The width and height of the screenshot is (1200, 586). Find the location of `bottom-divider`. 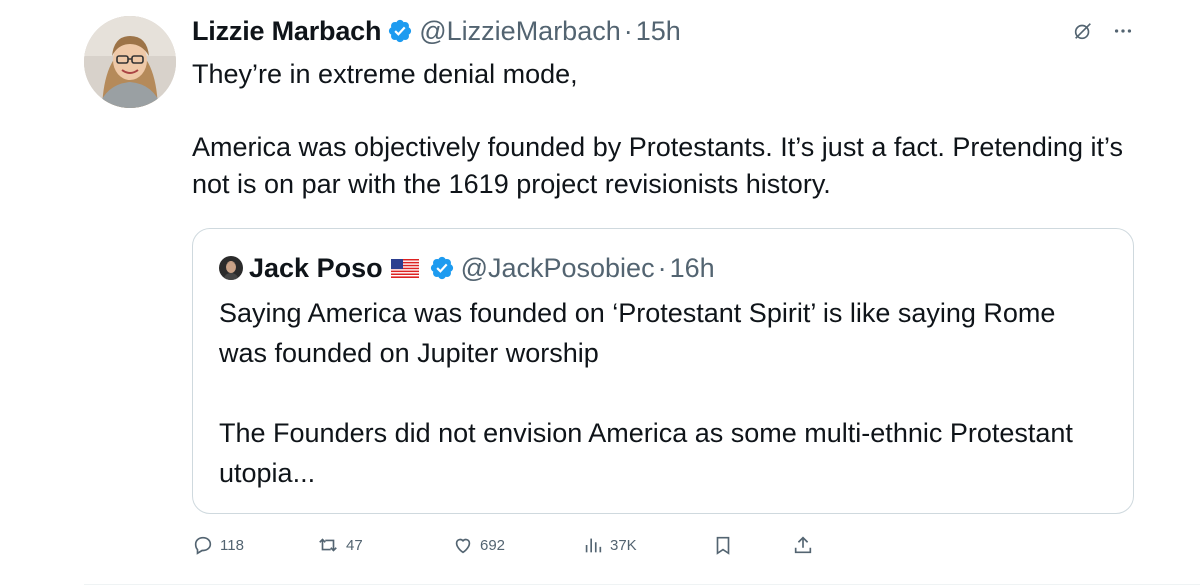

bottom-divider is located at coordinates (642, 584).